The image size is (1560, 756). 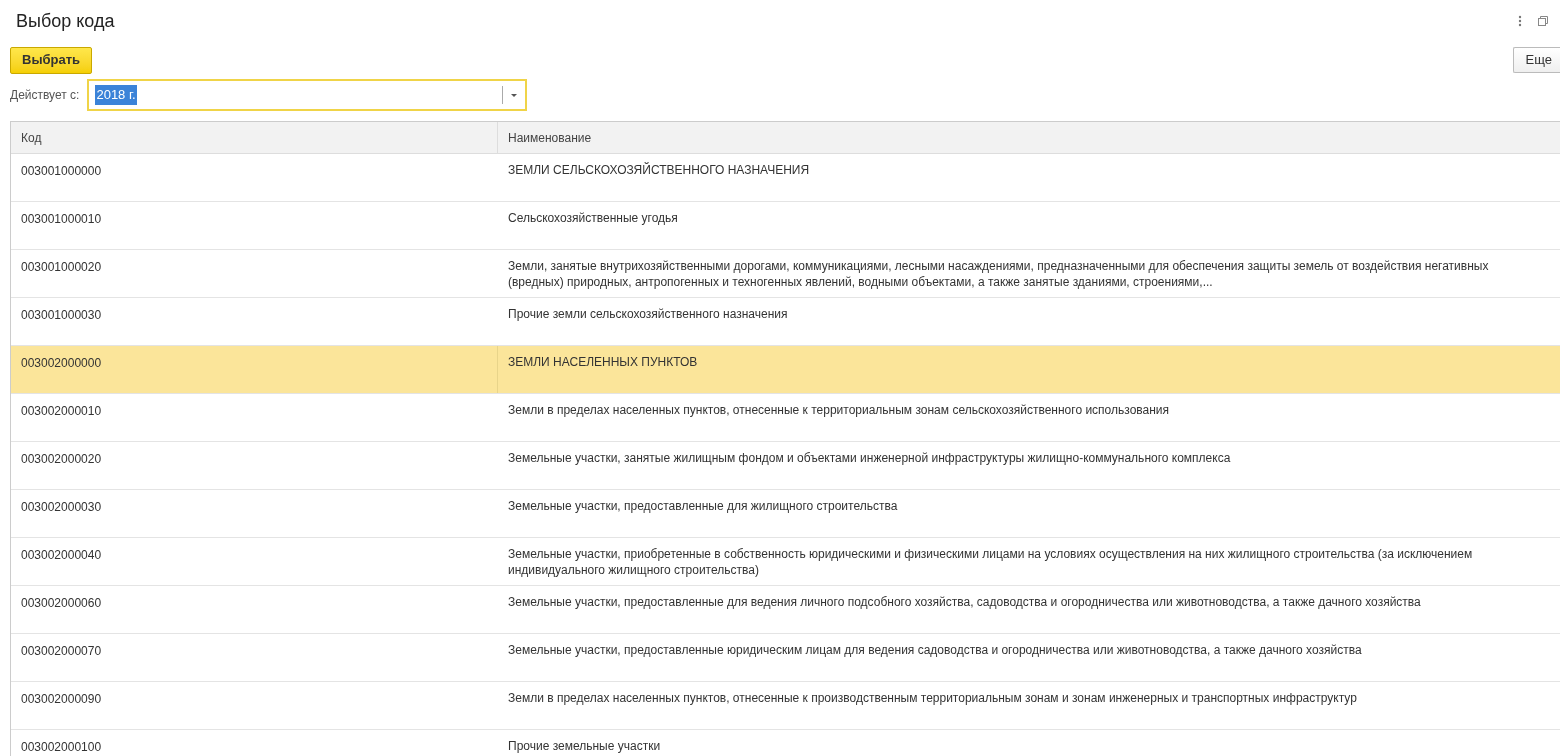 What do you see at coordinates (964, 602) in the screenshot?
I see `table-cell: Земельные участки, предоставленные для ведения личного подсобного хозяйства, садоводства и огородничества или животноводства, а также дачного хозяйства` at bounding box center [964, 602].